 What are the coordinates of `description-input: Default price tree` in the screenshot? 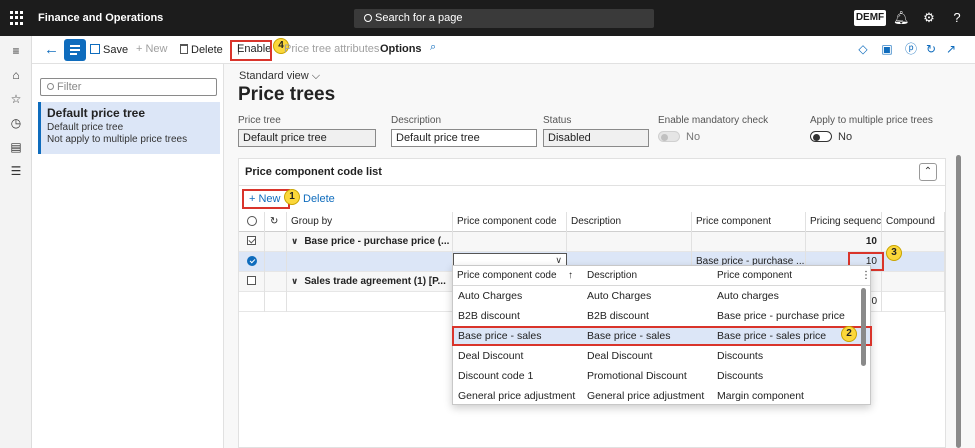 It's located at (464, 138).